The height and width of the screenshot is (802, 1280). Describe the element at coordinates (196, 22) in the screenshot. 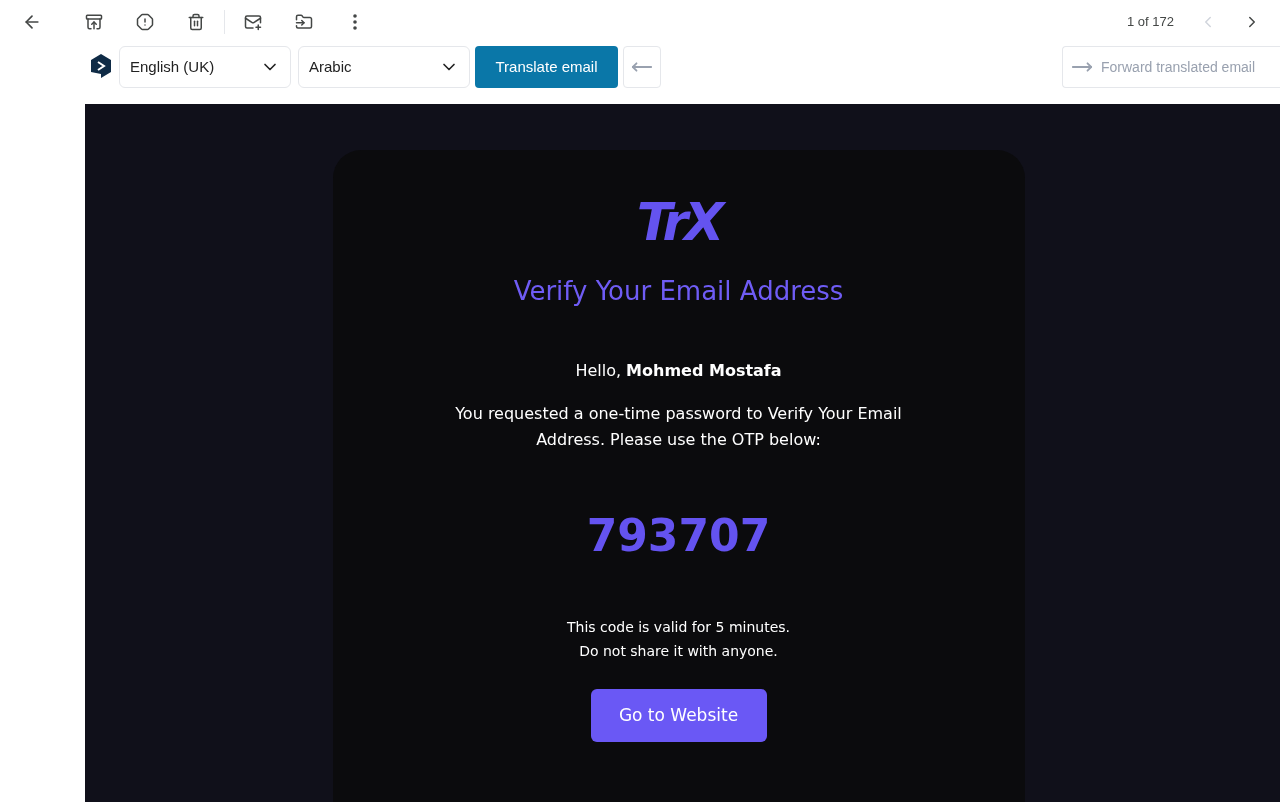

I see `trash-icon` at that location.